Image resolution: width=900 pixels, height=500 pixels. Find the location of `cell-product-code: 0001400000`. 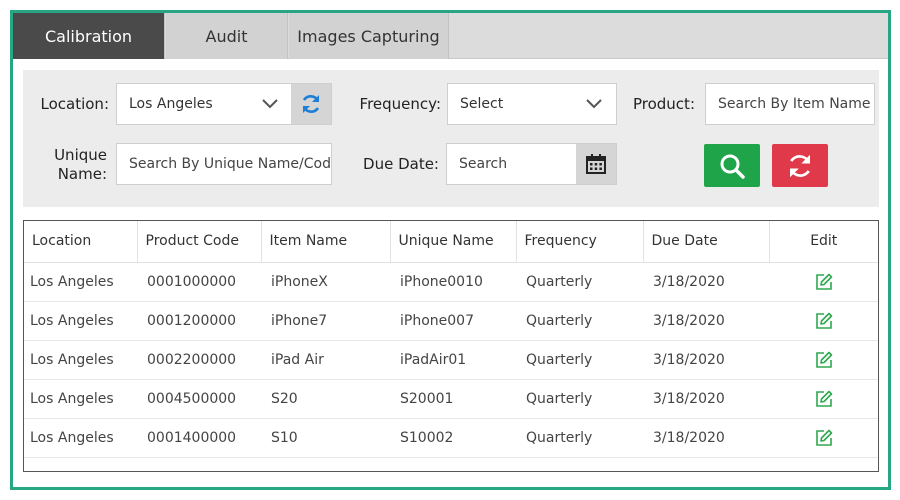

cell-product-code: 0001400000 is located at coordinates (192, 437).